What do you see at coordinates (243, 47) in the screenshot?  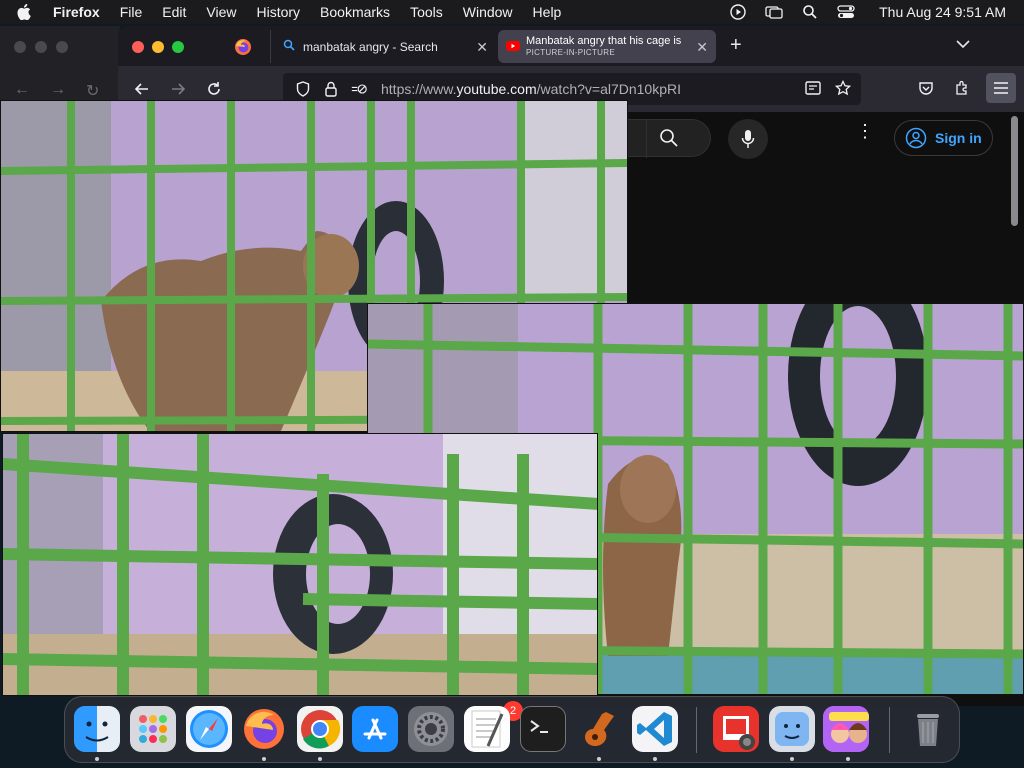 I see `firefox-view-icon` at bounding box center [243, 47].